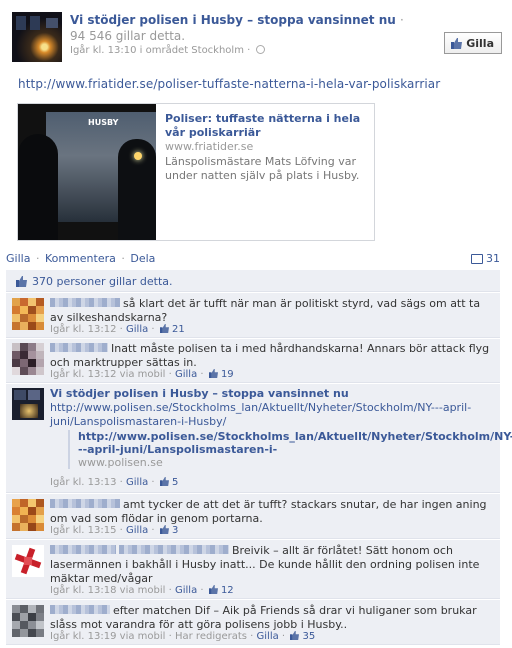 Image resolution: width=512 pixels, height=648 pixels. I want to click on comment-meta: Igår kl. 13:18 via mobil · Gilla · 12, so click(142, 590).